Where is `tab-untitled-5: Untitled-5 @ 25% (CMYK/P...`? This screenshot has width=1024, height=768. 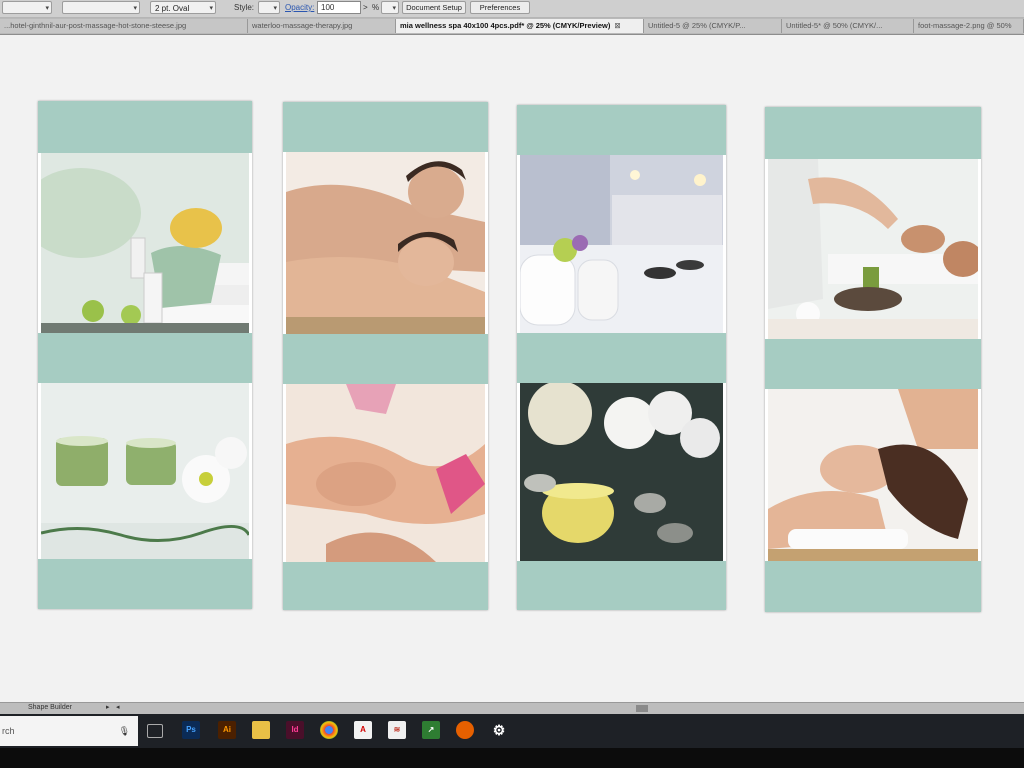
tab-untitled-5: Untitled-5 @ 25% (CMYK/P... is located at coordinates (713, 26).